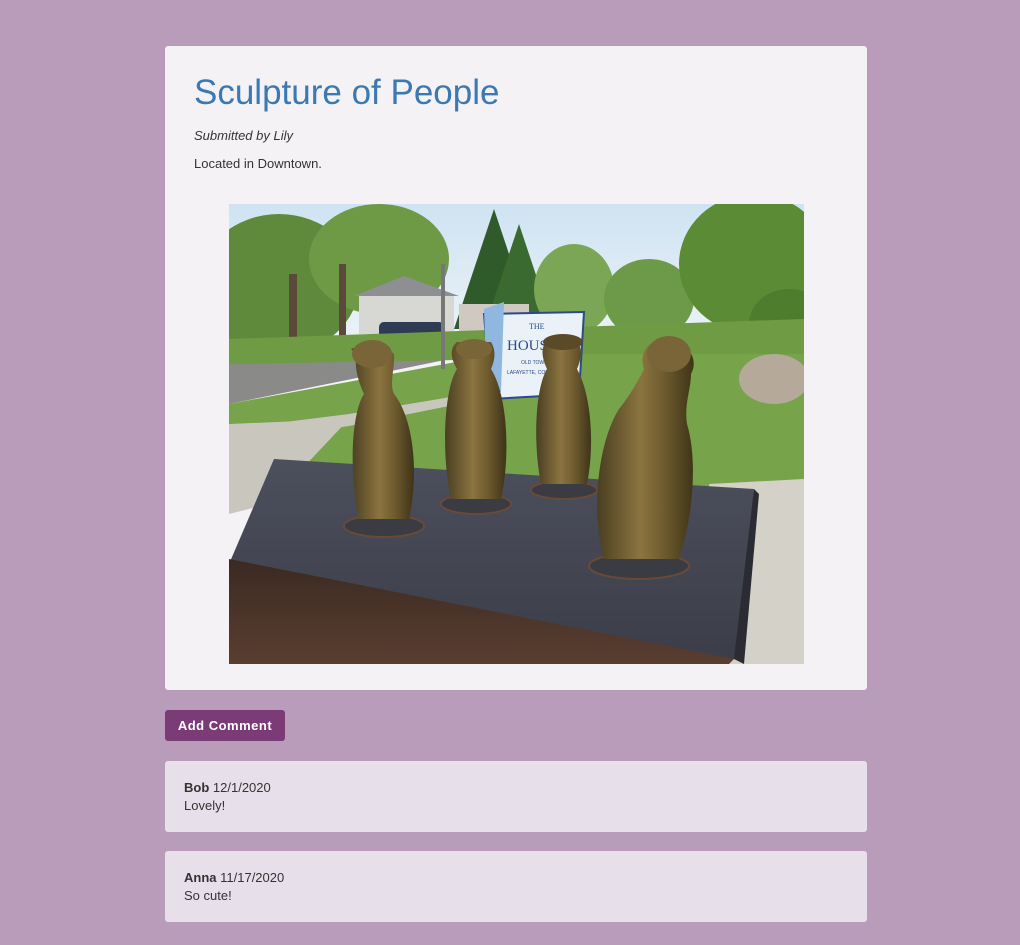 This screenshot has width=1020, height=945. I want to click on submitted-by: Submitted by Lily, so click(243, 135).